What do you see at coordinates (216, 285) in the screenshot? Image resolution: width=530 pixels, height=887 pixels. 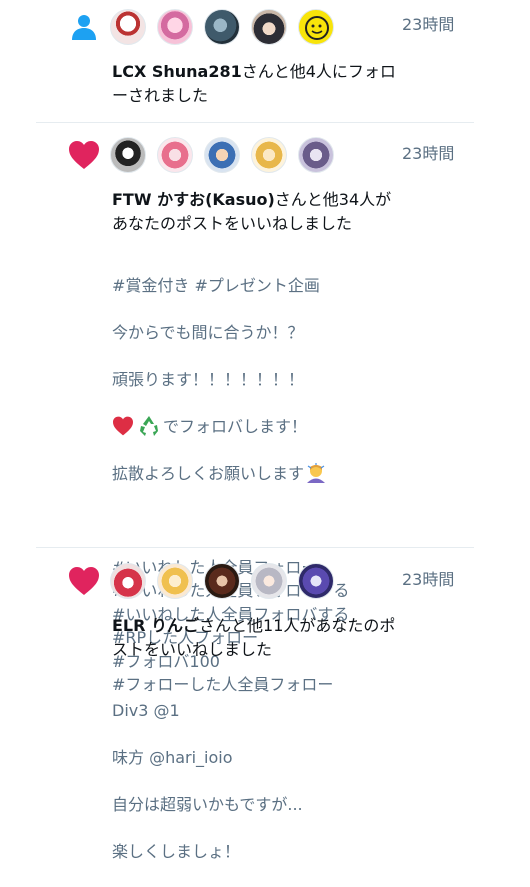 I see `post-line: #賞金付き #プレゼント企画` at bounding box center [216, 285].